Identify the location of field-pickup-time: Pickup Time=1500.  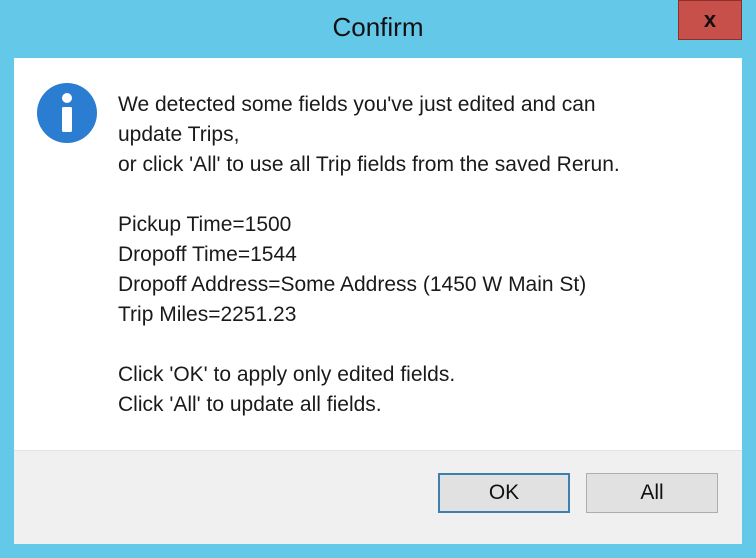
(205, 224).